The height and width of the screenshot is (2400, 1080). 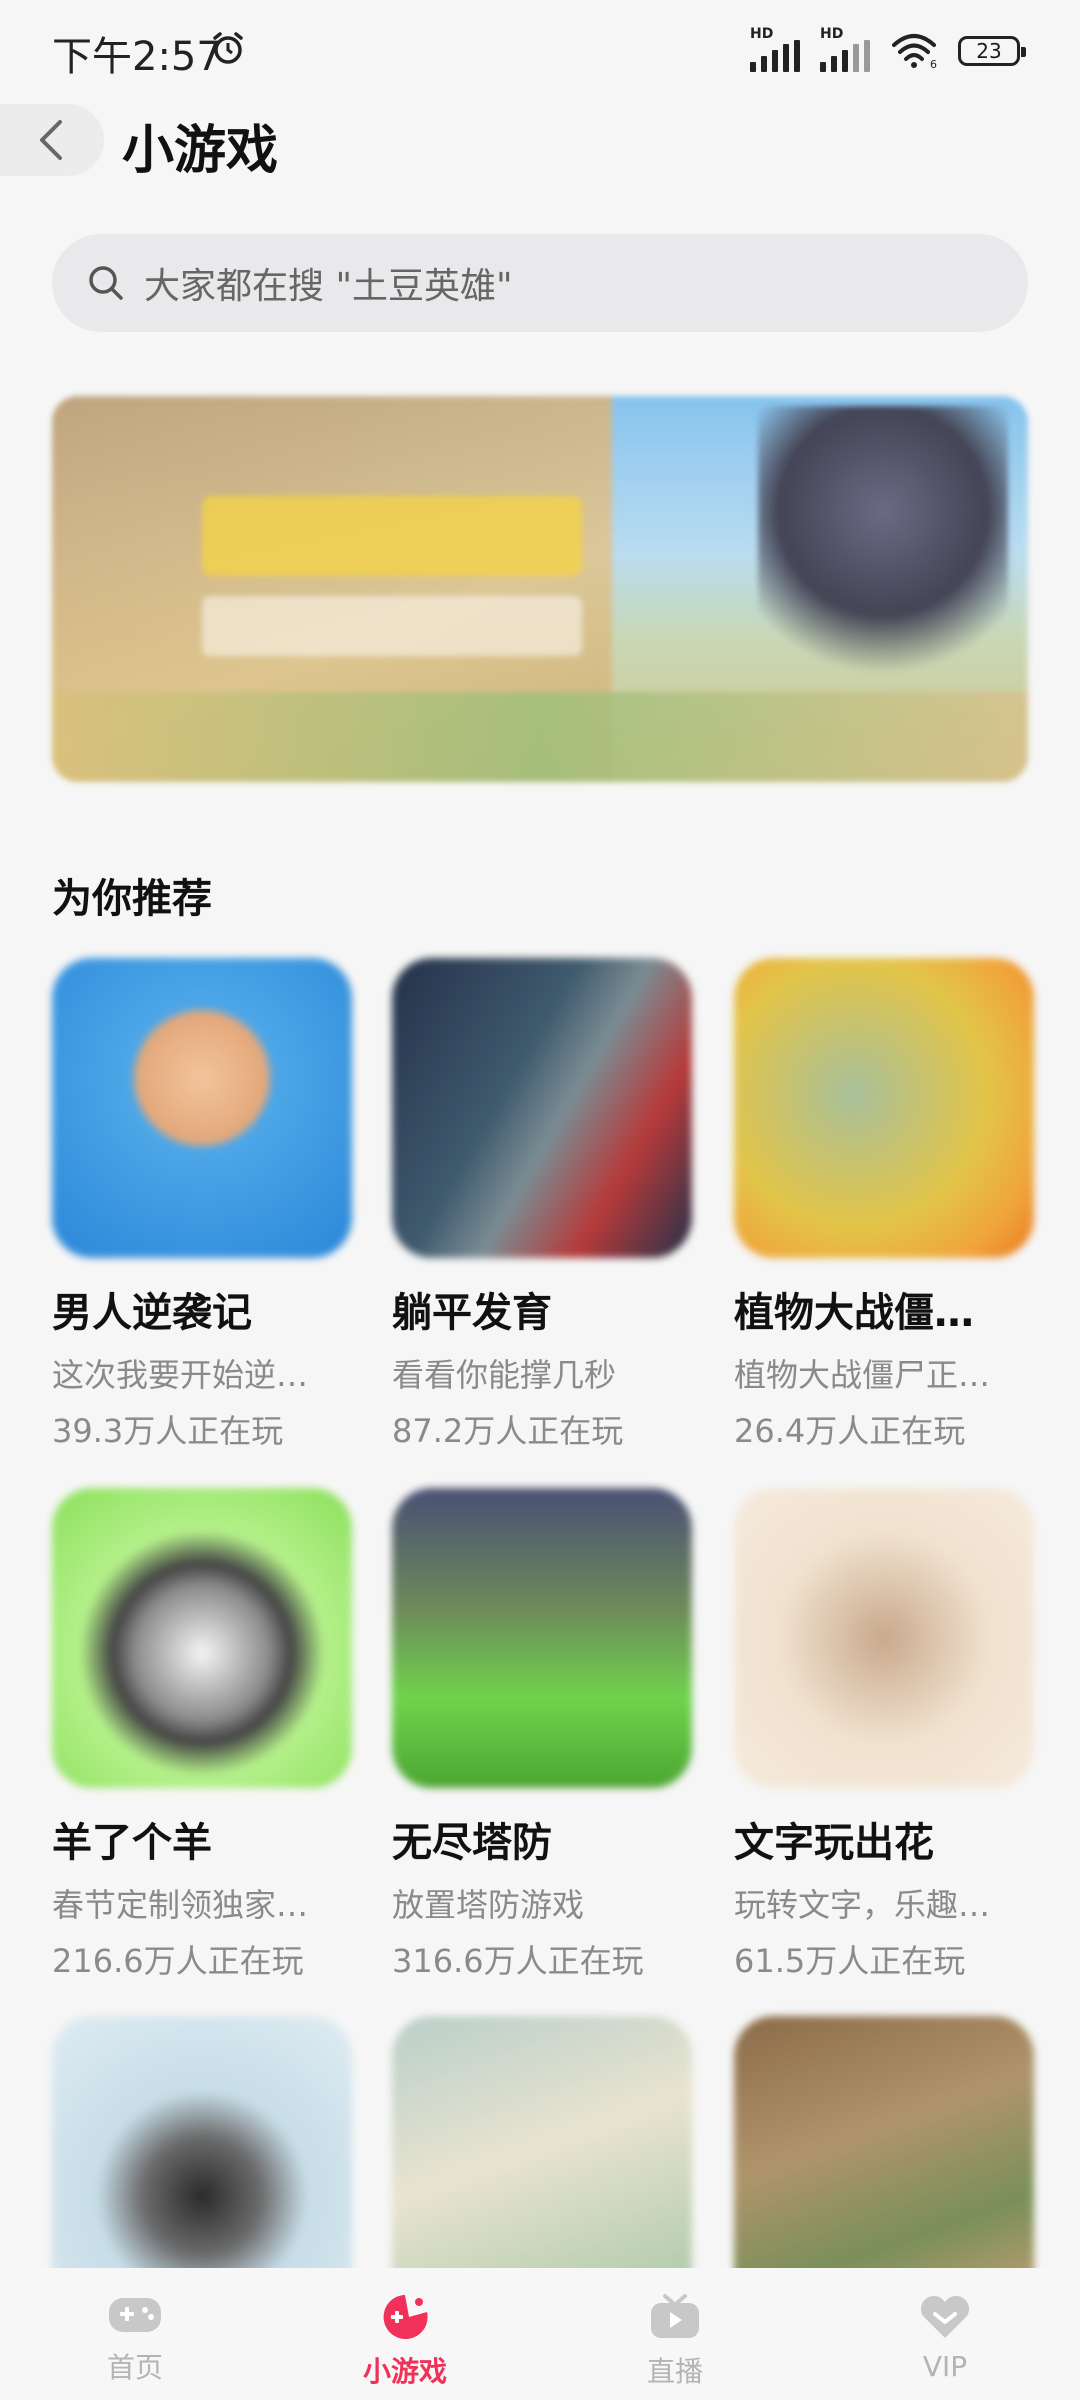 I want to click on status-time: 下午2:57, so click(x=137, y=57).